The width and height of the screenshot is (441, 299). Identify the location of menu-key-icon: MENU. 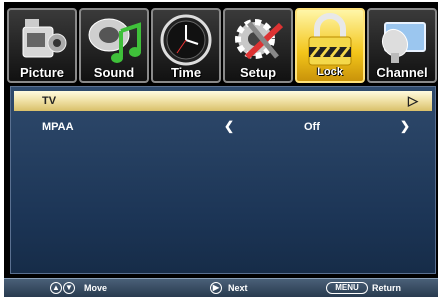
(347, 288).